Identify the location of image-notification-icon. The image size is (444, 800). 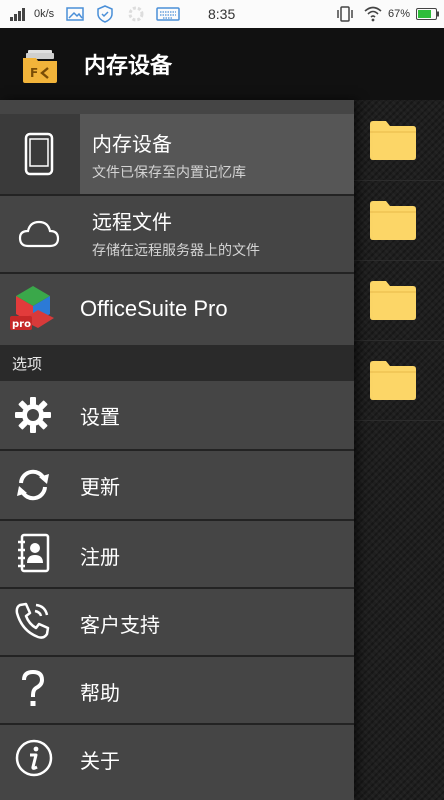
(75, 14).